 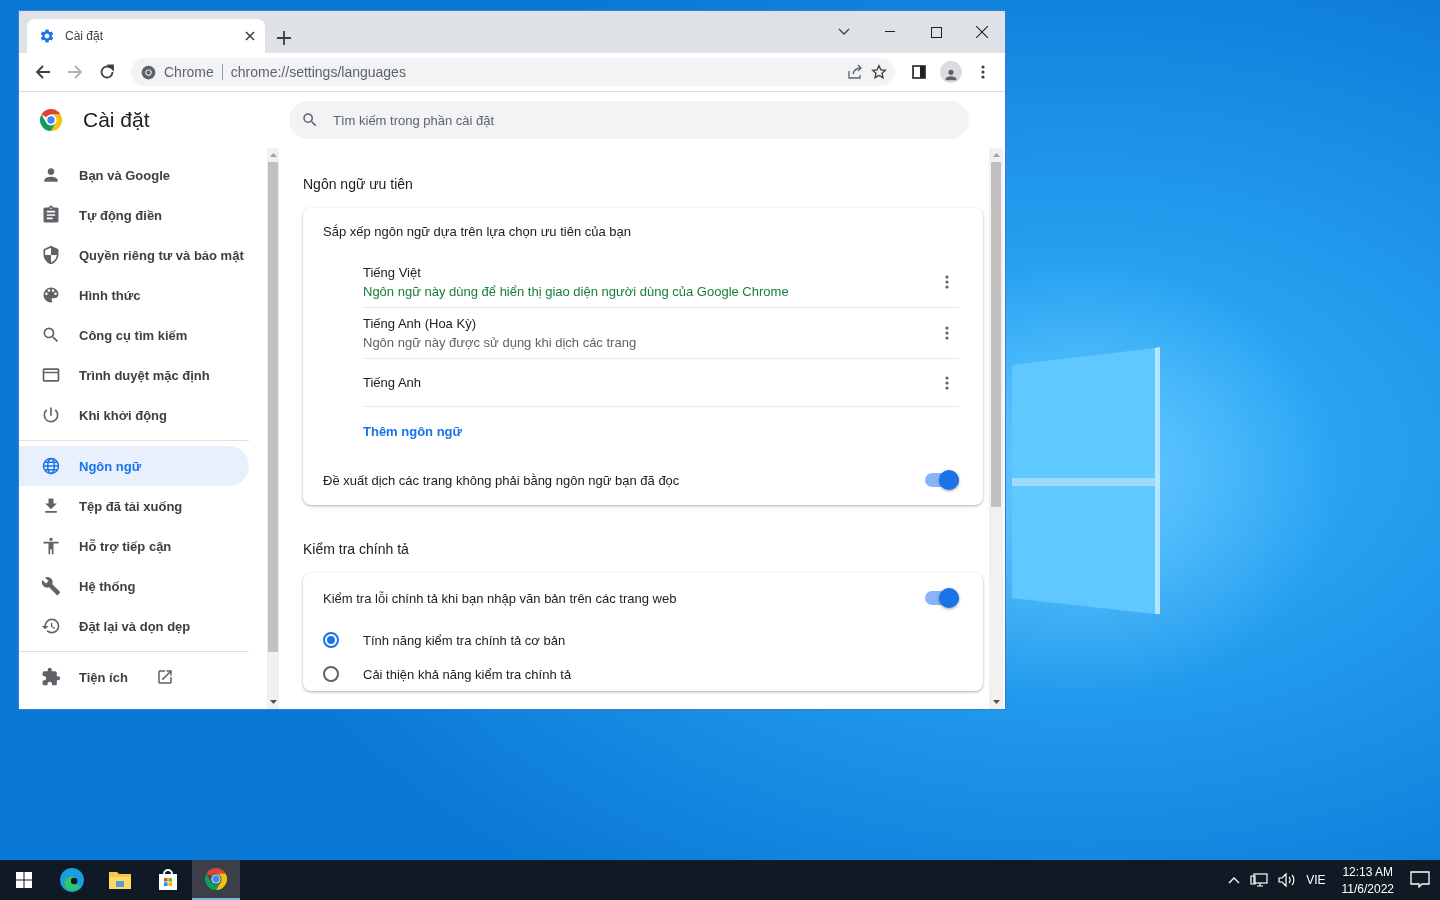 What do you see at coordinates (844, 32) in the screenshot?
I see `chevron-down-icon` at bounding box center [844, 32].